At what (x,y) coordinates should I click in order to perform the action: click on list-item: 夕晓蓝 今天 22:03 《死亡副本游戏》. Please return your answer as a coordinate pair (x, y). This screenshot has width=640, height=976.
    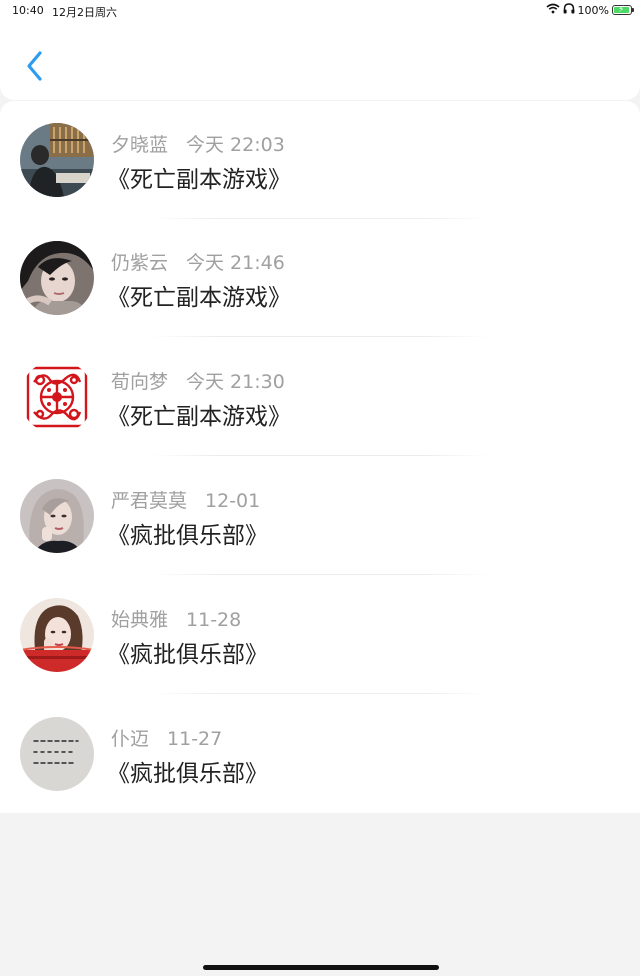
    Looking at the image, I should click on (320, 160).